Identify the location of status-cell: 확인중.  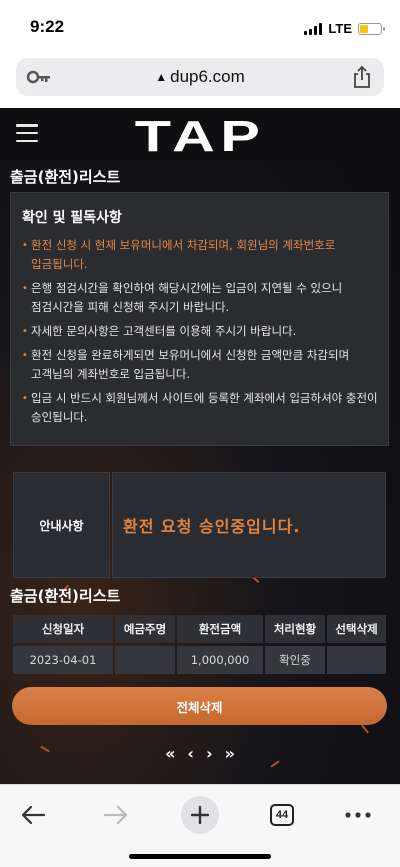
(295, 660).